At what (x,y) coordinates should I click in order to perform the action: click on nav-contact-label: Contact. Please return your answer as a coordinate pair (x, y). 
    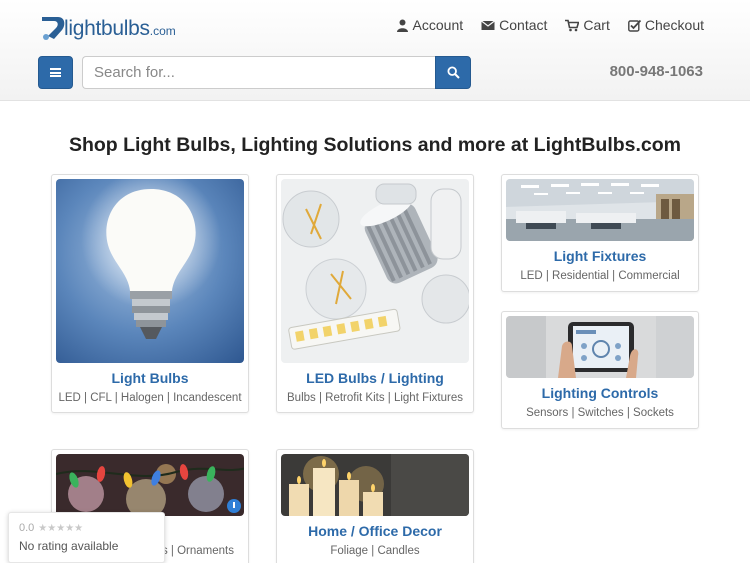
    Looking at the image, I should click on (523, 25).